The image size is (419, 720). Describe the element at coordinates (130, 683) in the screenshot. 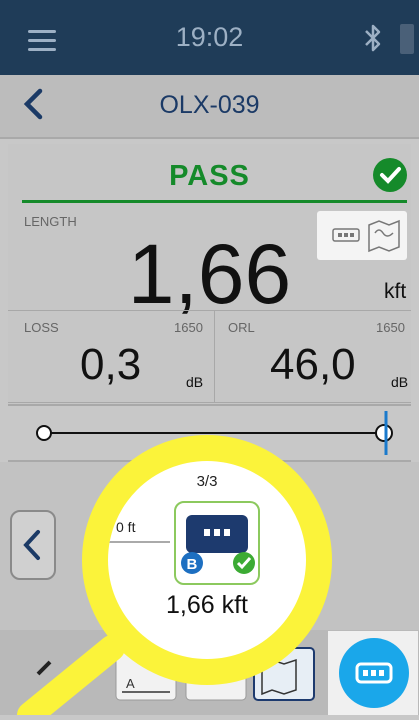

I see `svg-text: A` at that location.